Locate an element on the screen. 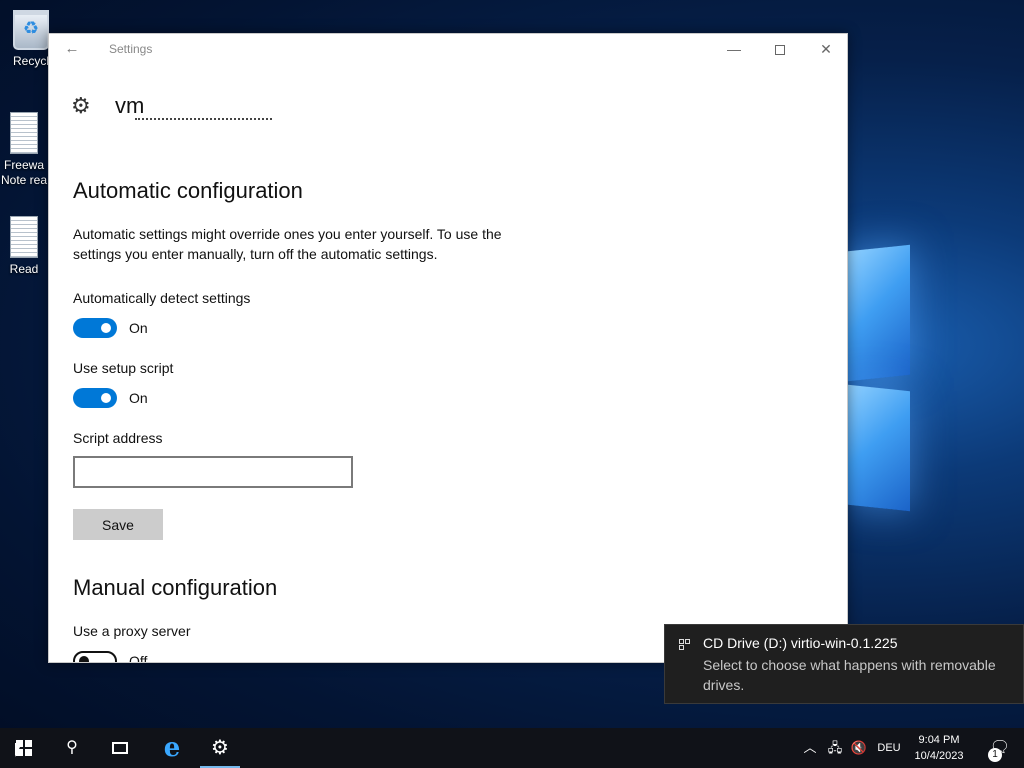 The width and height of the screenshot is (1024, 768). desktop-icon-freeware-note: Freewa Note rea is located at coordinates (24, 150).